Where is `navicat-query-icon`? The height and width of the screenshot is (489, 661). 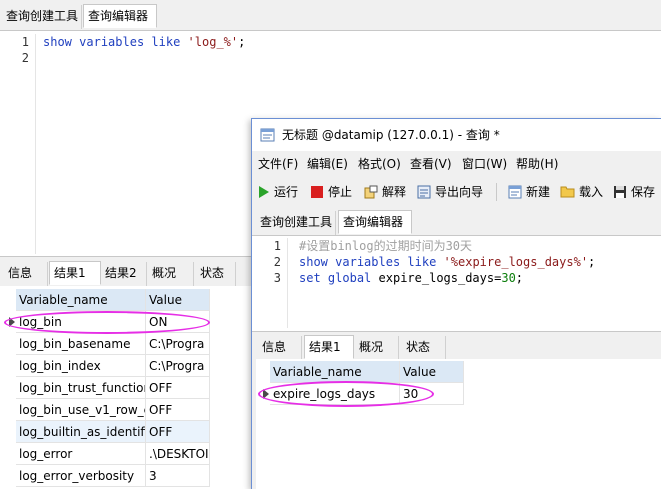 navicat-query-icon is located at coordinates (267, 135).